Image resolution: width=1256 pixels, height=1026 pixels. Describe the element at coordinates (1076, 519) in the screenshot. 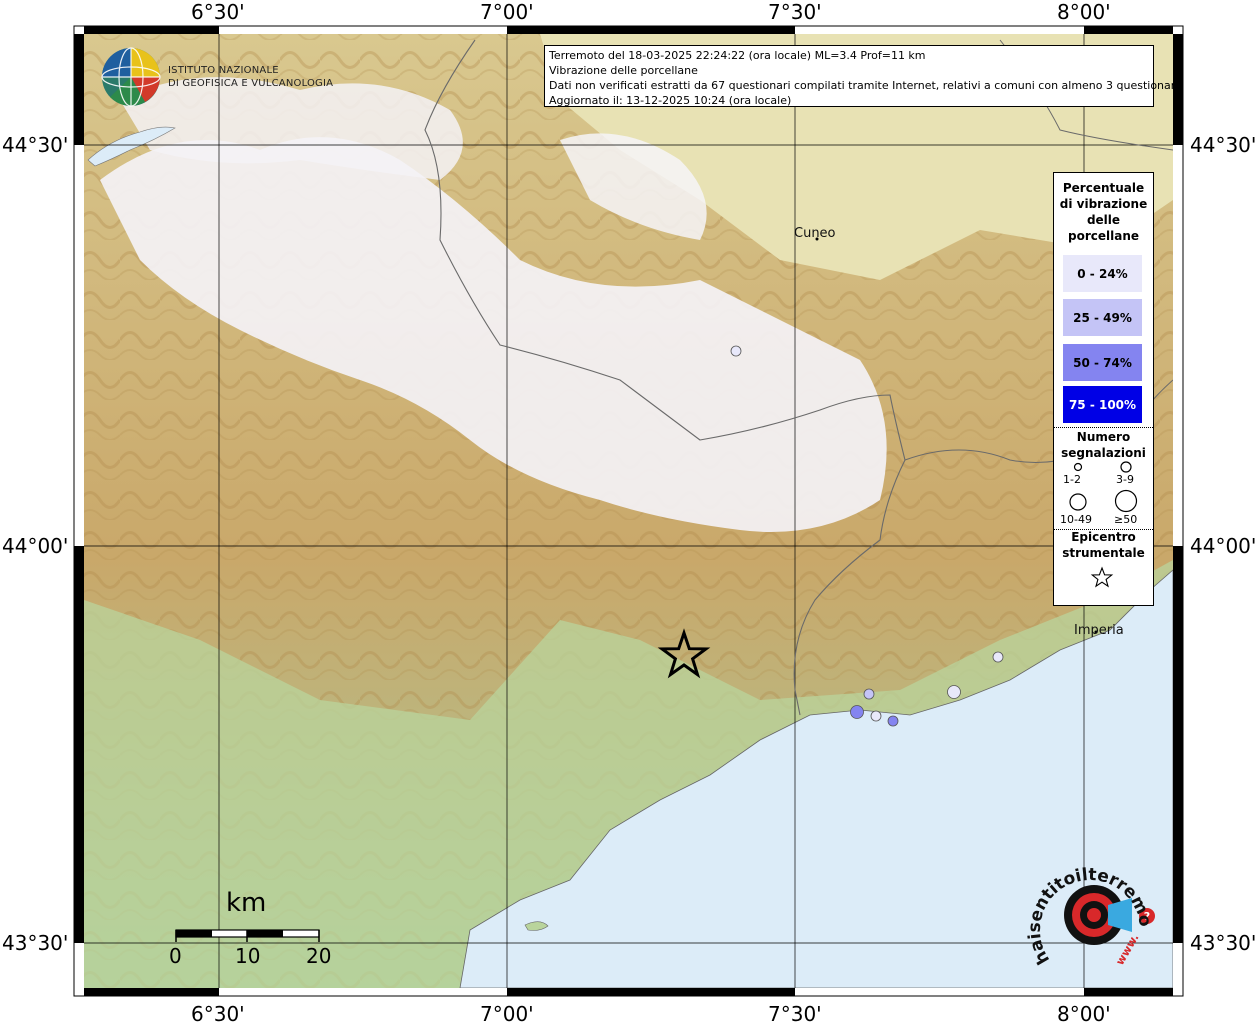

I see `legend-count-10-49: 10-49` at that location.